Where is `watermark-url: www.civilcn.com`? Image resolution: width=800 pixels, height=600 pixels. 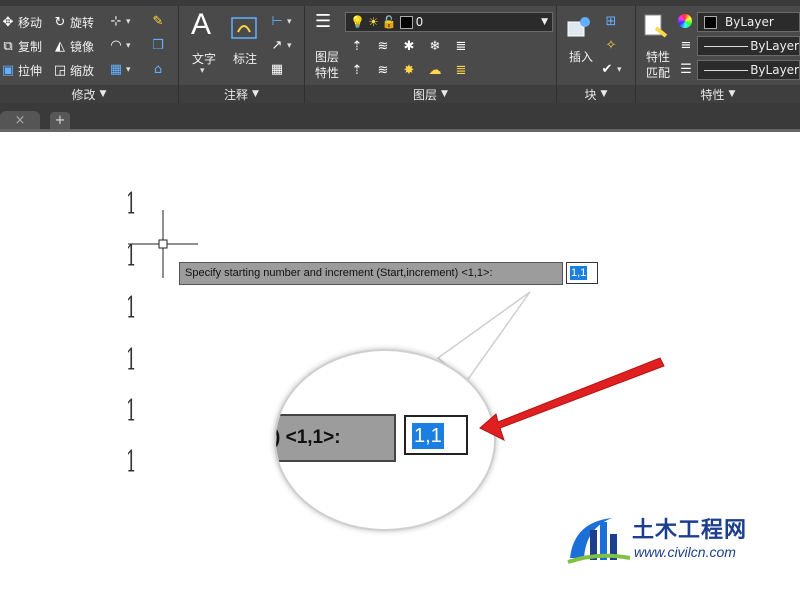
watermark-url: www.civilcn.com is located at coordinates (685, 552).